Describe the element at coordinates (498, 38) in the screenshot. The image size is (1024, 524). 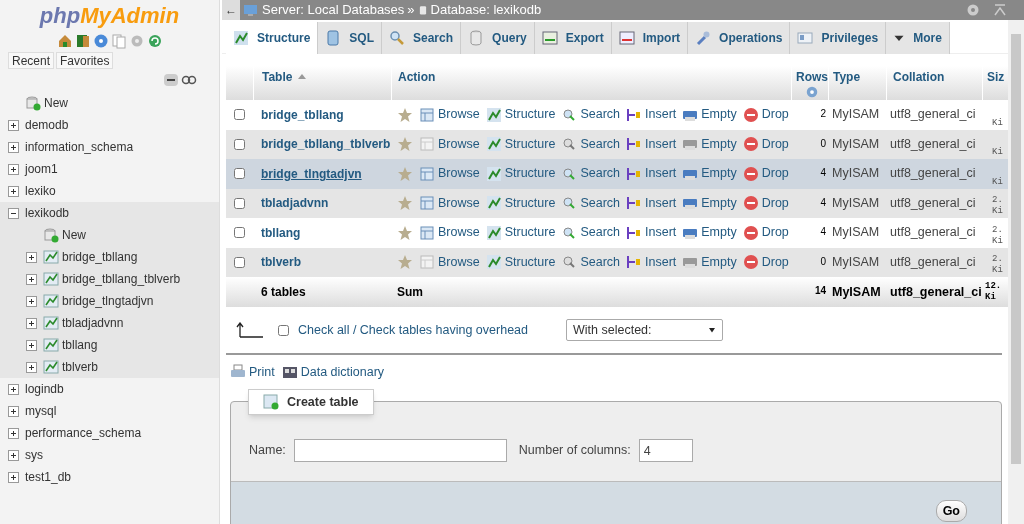
I see `tab: Query` at that location.